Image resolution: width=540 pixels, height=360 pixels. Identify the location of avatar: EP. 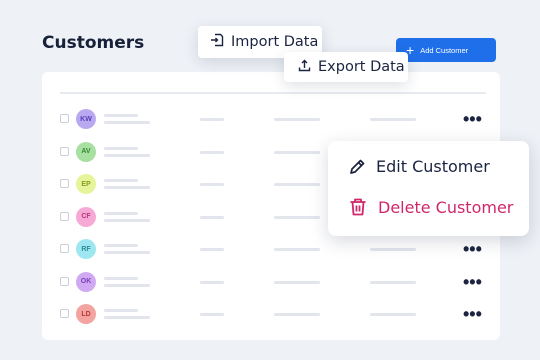
(86, 184).